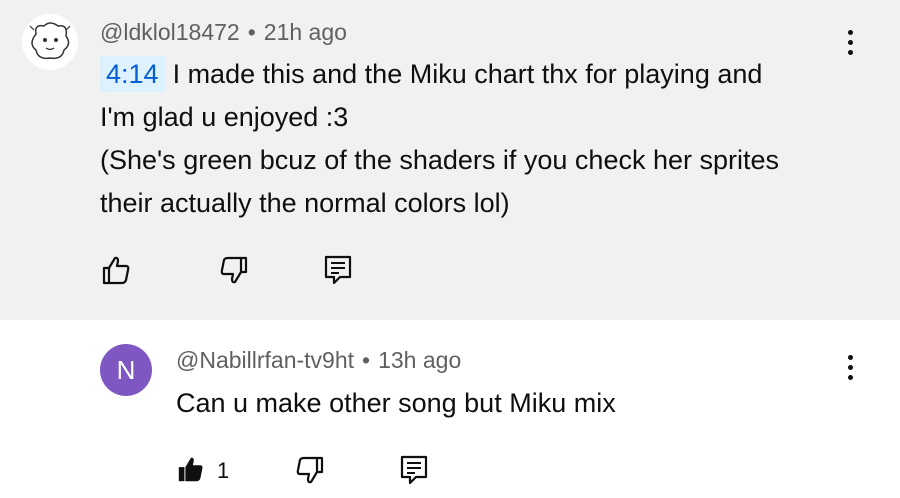 The height and width of the screenshot is (498, 900). I want to click on author-handle: @ldklol18472, so click(170, 32).